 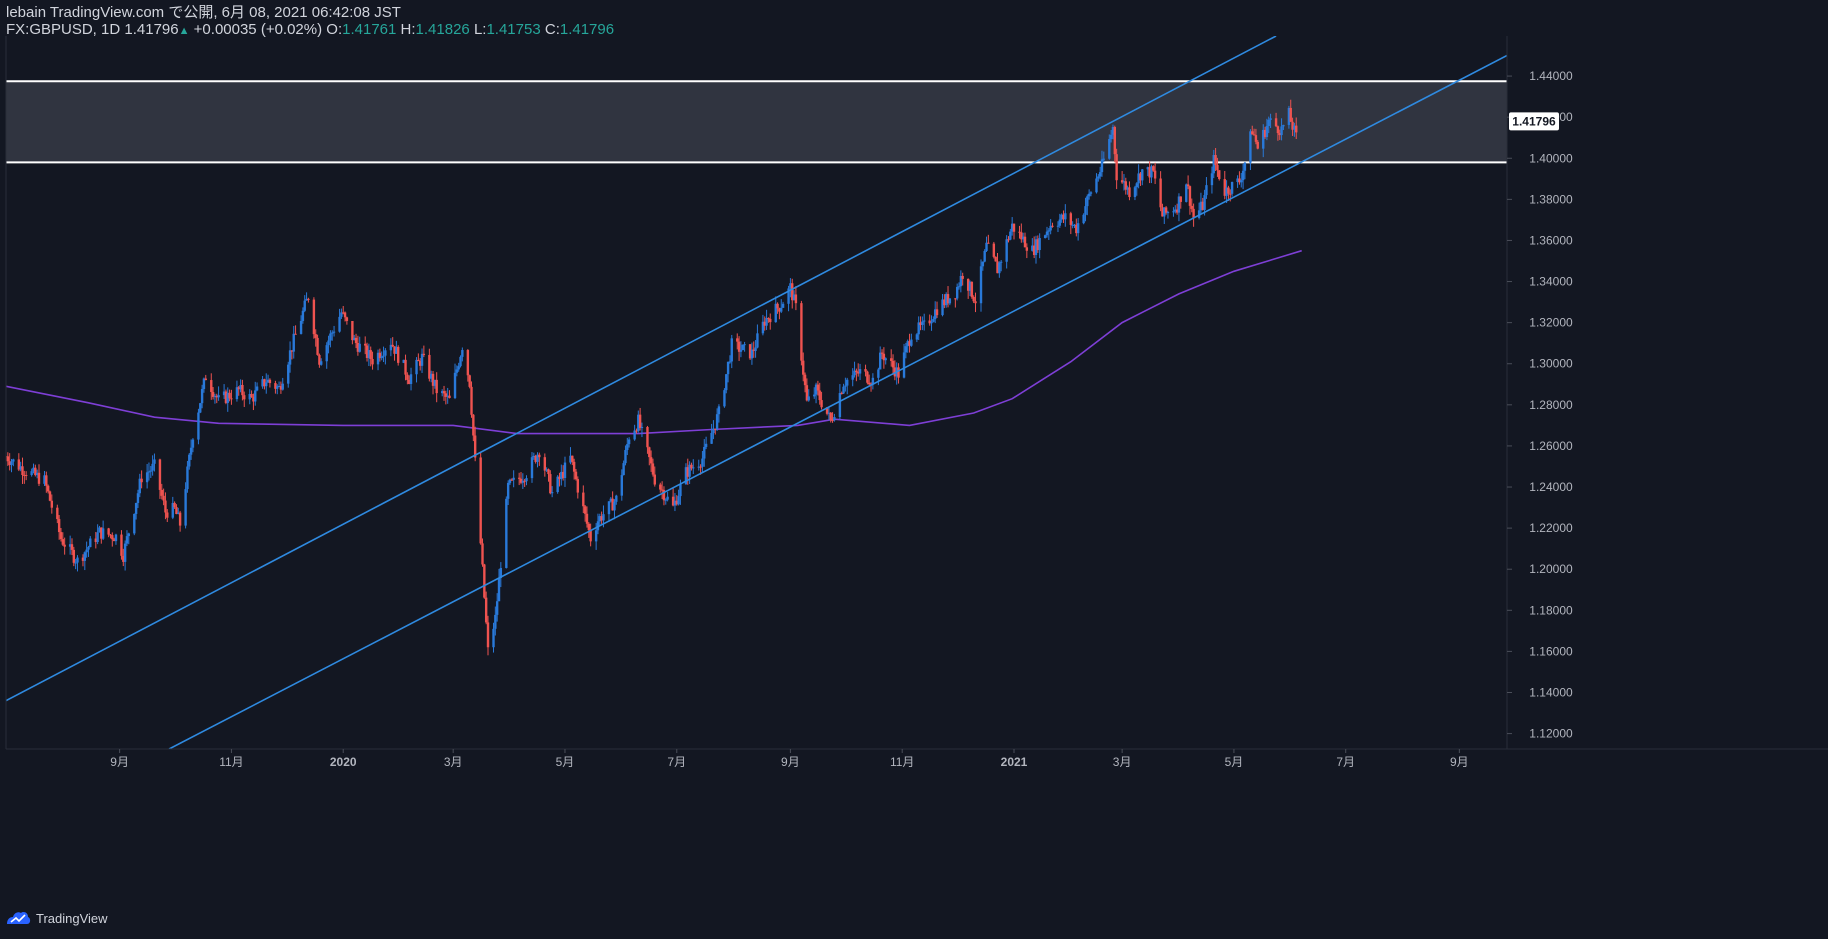 What do you see at coordinates (1345, 762) in the screenshot?
I see `time-tick-label: 7月` at bounding box center [1345, 762].